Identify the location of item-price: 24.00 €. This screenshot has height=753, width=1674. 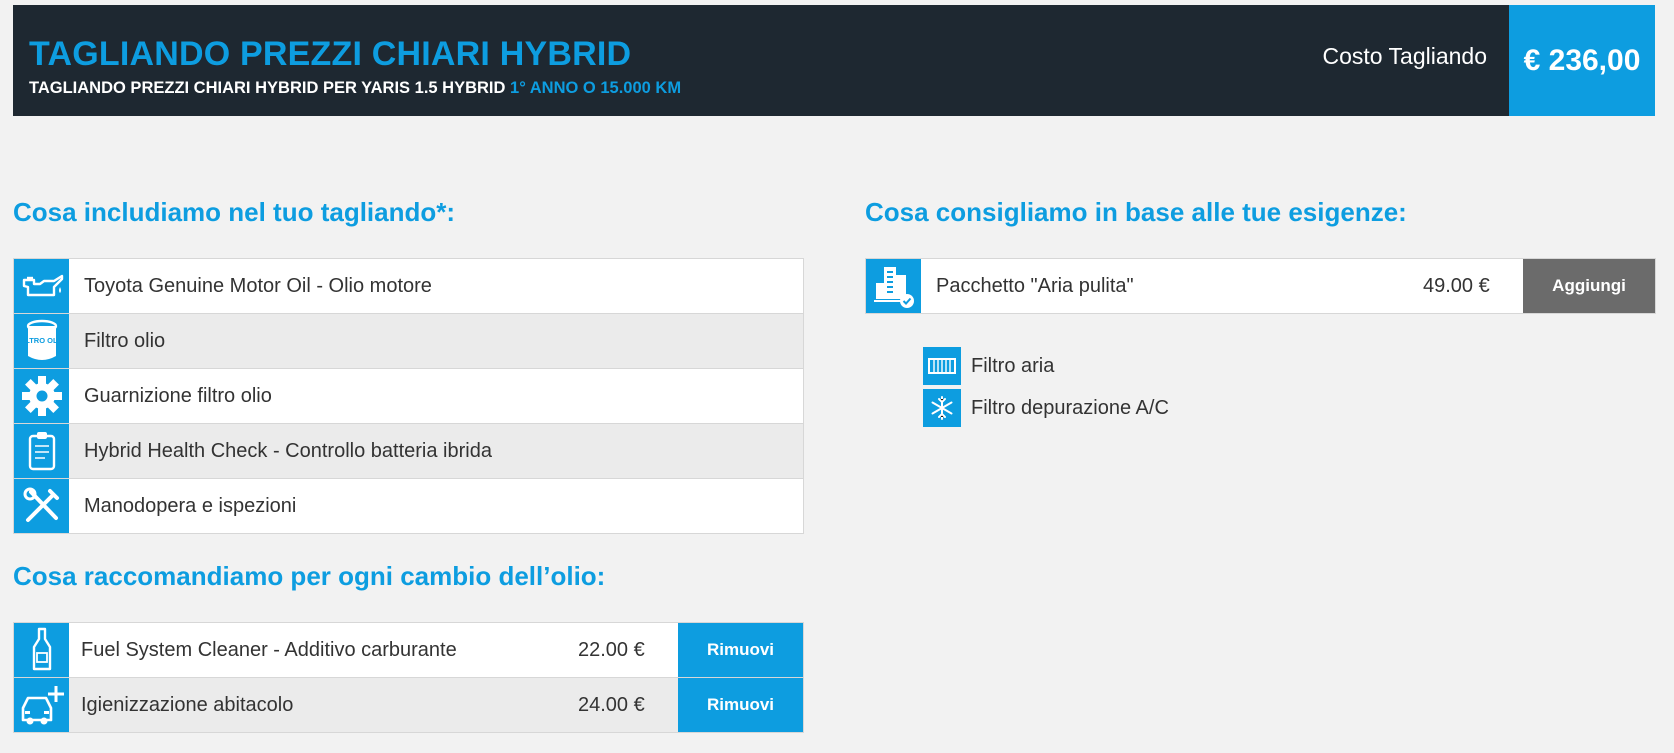
(611, 705).